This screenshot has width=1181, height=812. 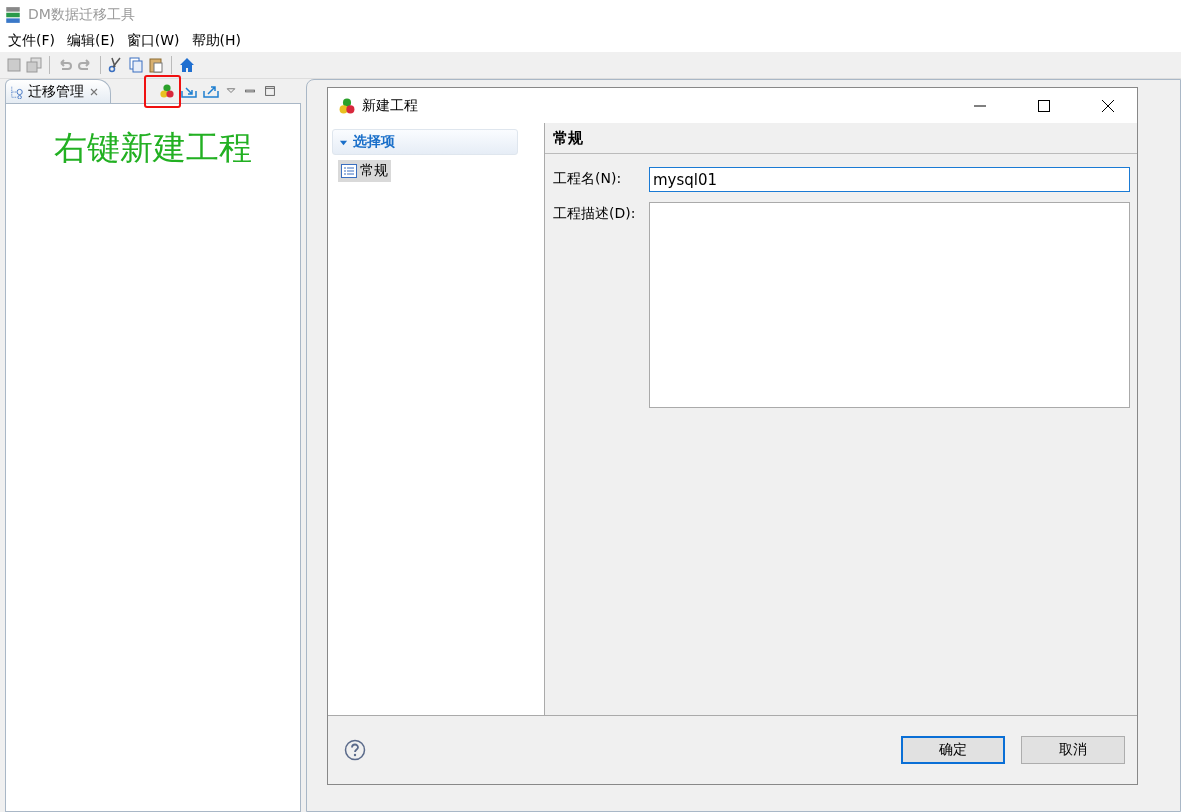 What do you see at coordinates (17, 91) in the screenshot?
I see `tree-icon` at bounding box center [17, 91].